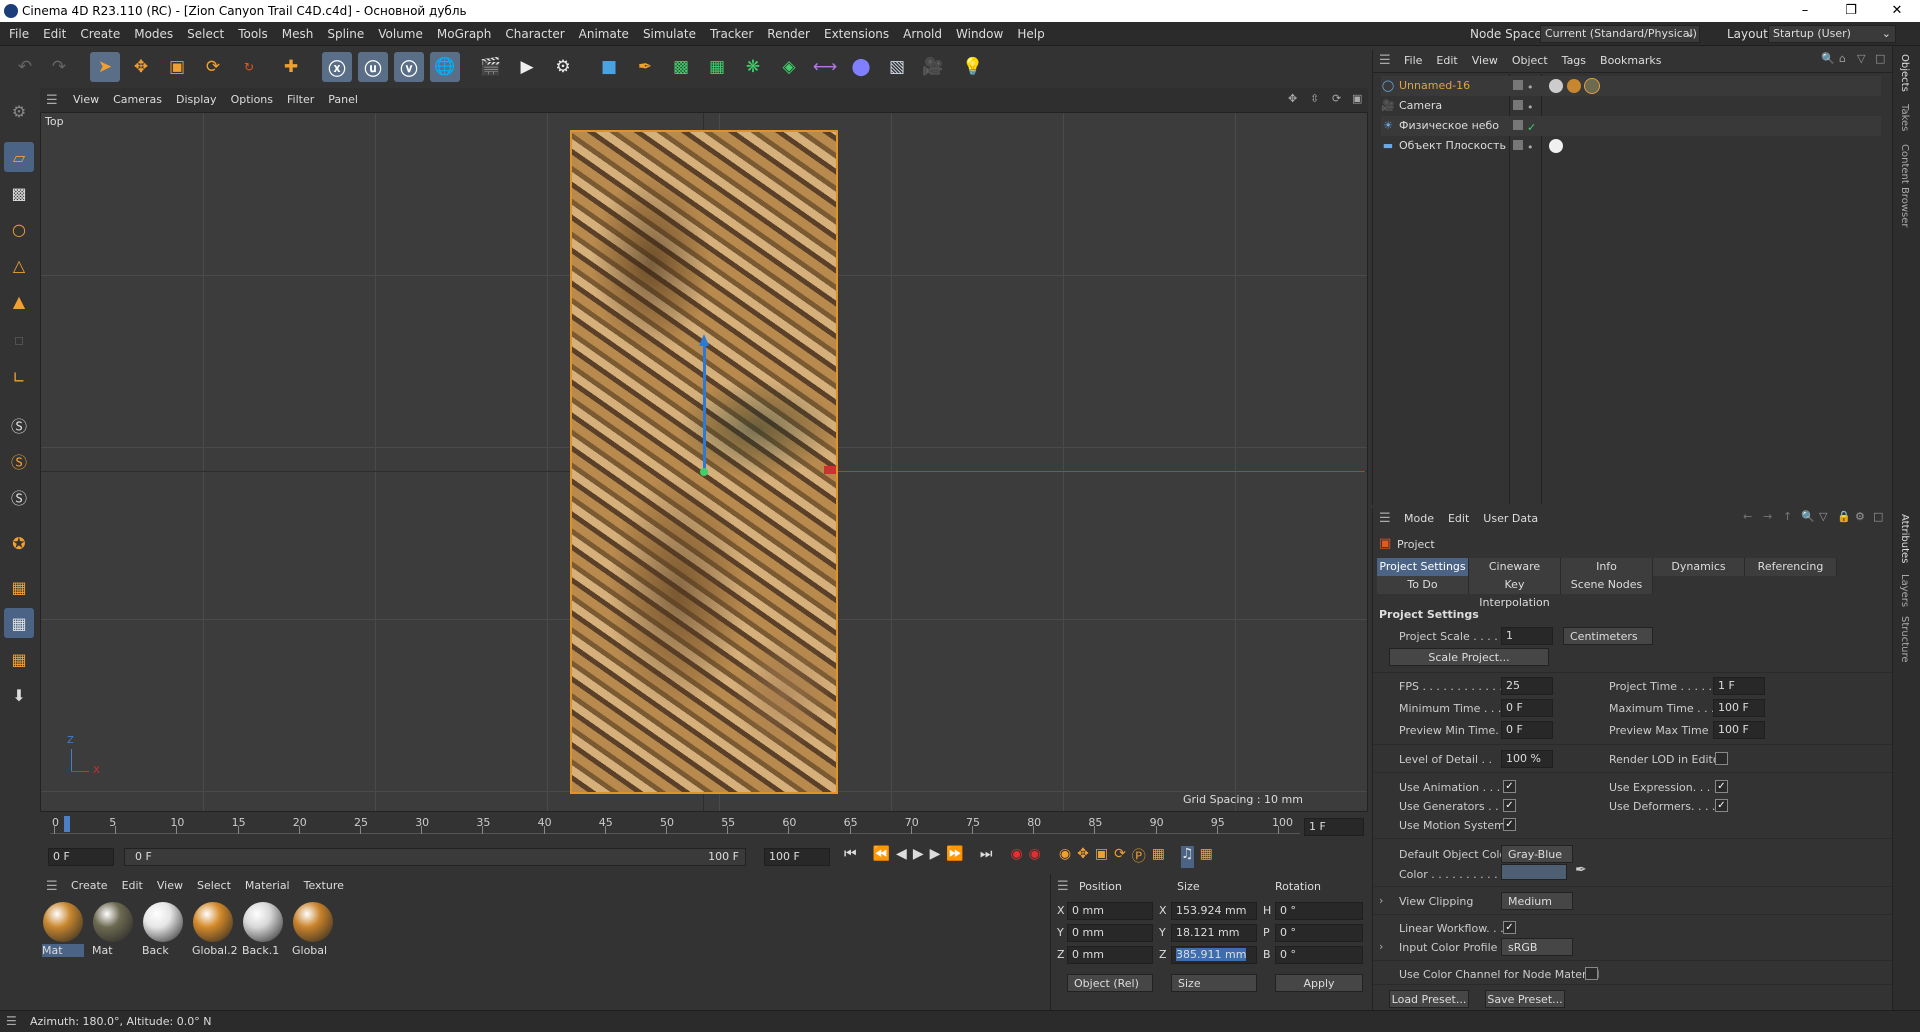 The height and width of the screenshot is (1032, 1920). Describe the element at coordinates (1527, 730) in the screenshot. I see `preview-min-field: 0 F` at that location.